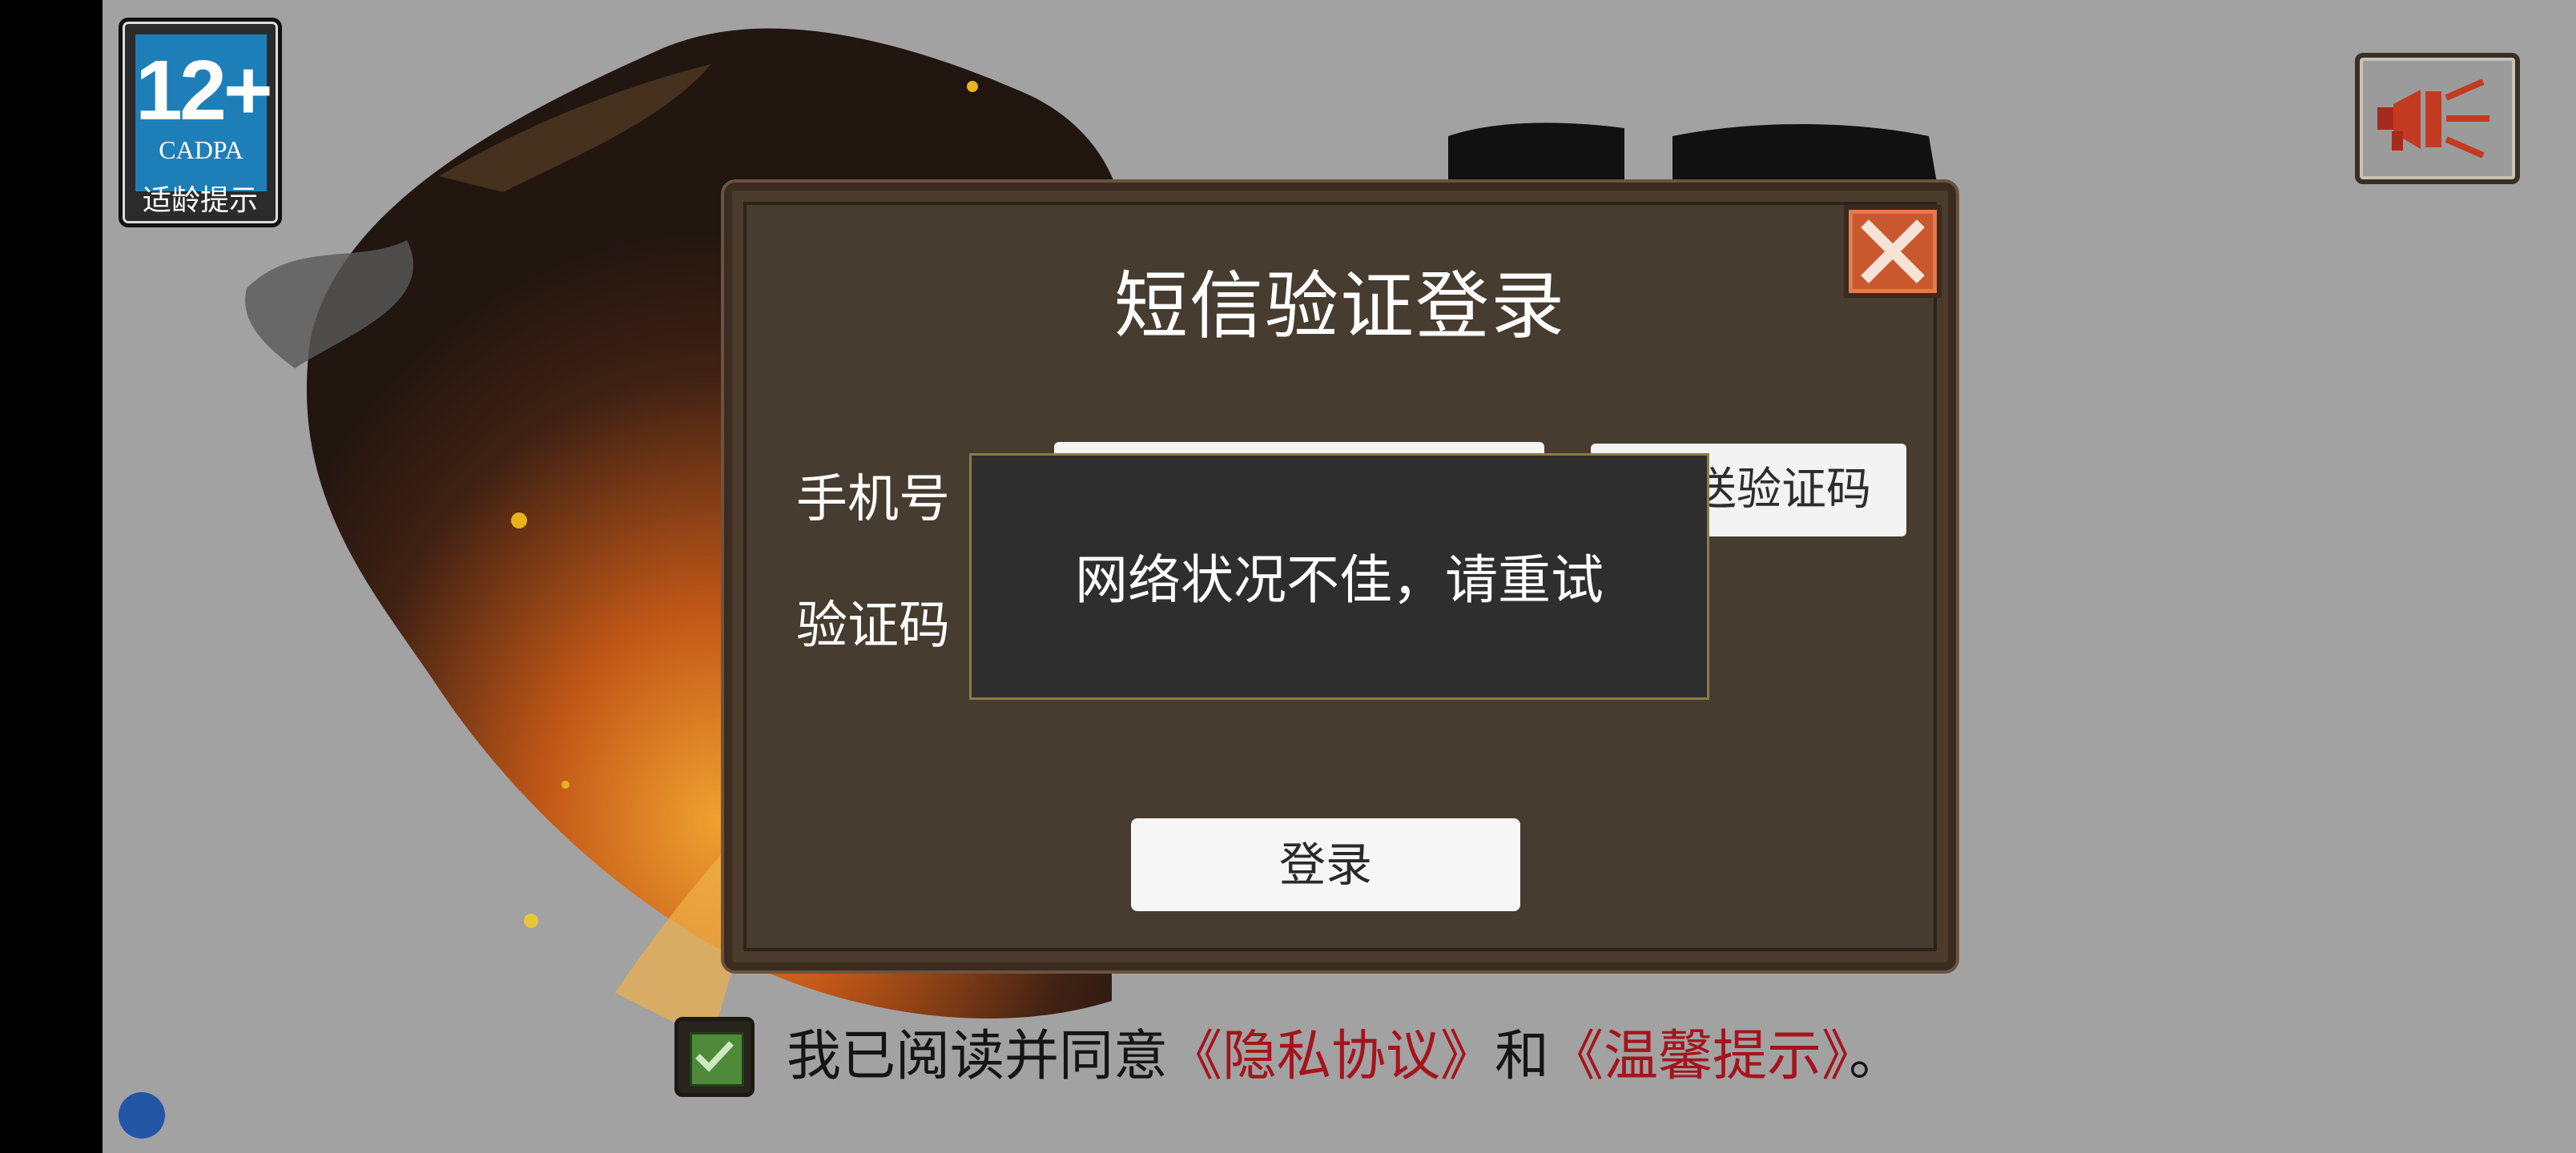 This screenshot has width=2576, height=1153. I want to click on age-rating-org: CADPA, so click(202, 149).